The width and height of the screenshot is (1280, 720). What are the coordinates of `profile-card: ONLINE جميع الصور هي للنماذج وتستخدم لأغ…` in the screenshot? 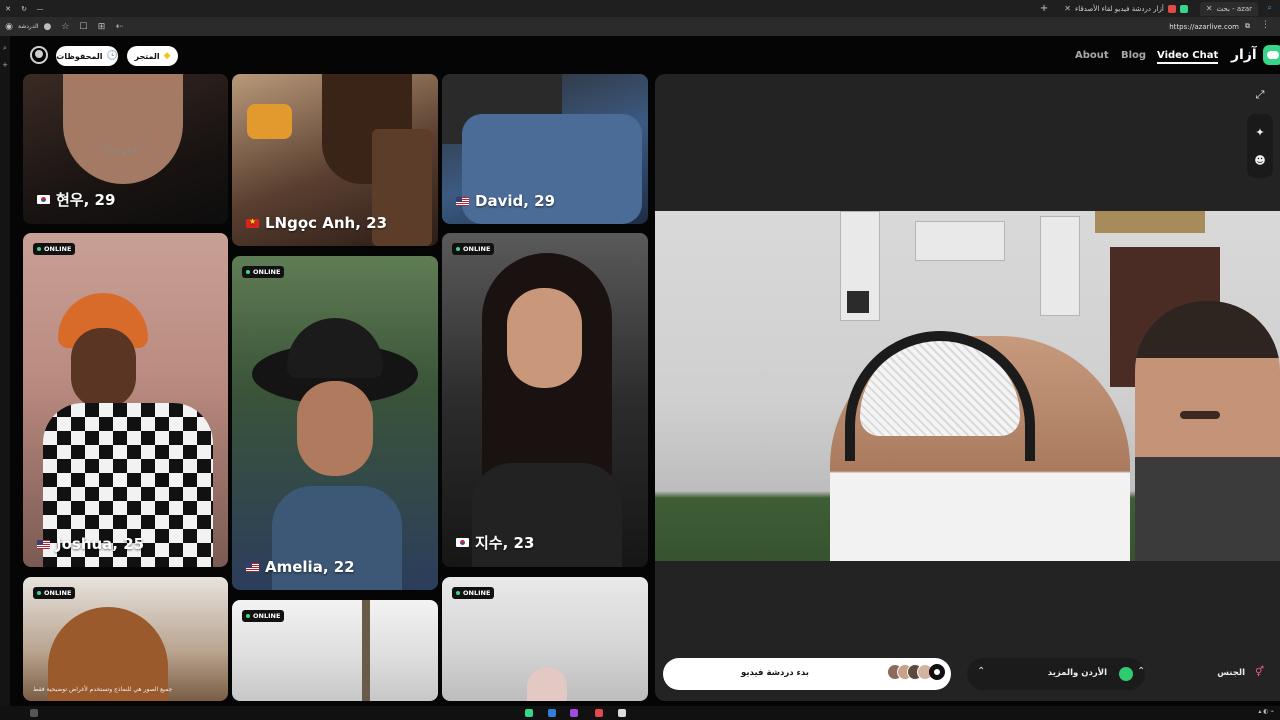 It's located at (125, 639).